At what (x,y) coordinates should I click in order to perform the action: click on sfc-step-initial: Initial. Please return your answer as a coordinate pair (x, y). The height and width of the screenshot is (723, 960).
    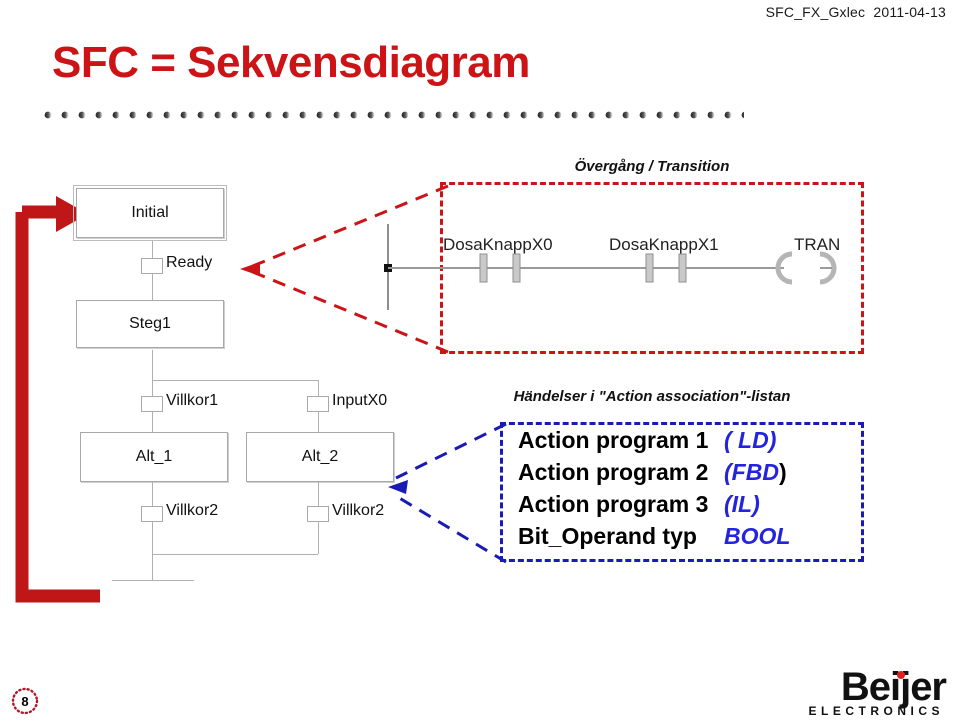
    Looking at the image, I should click on (150, 213).